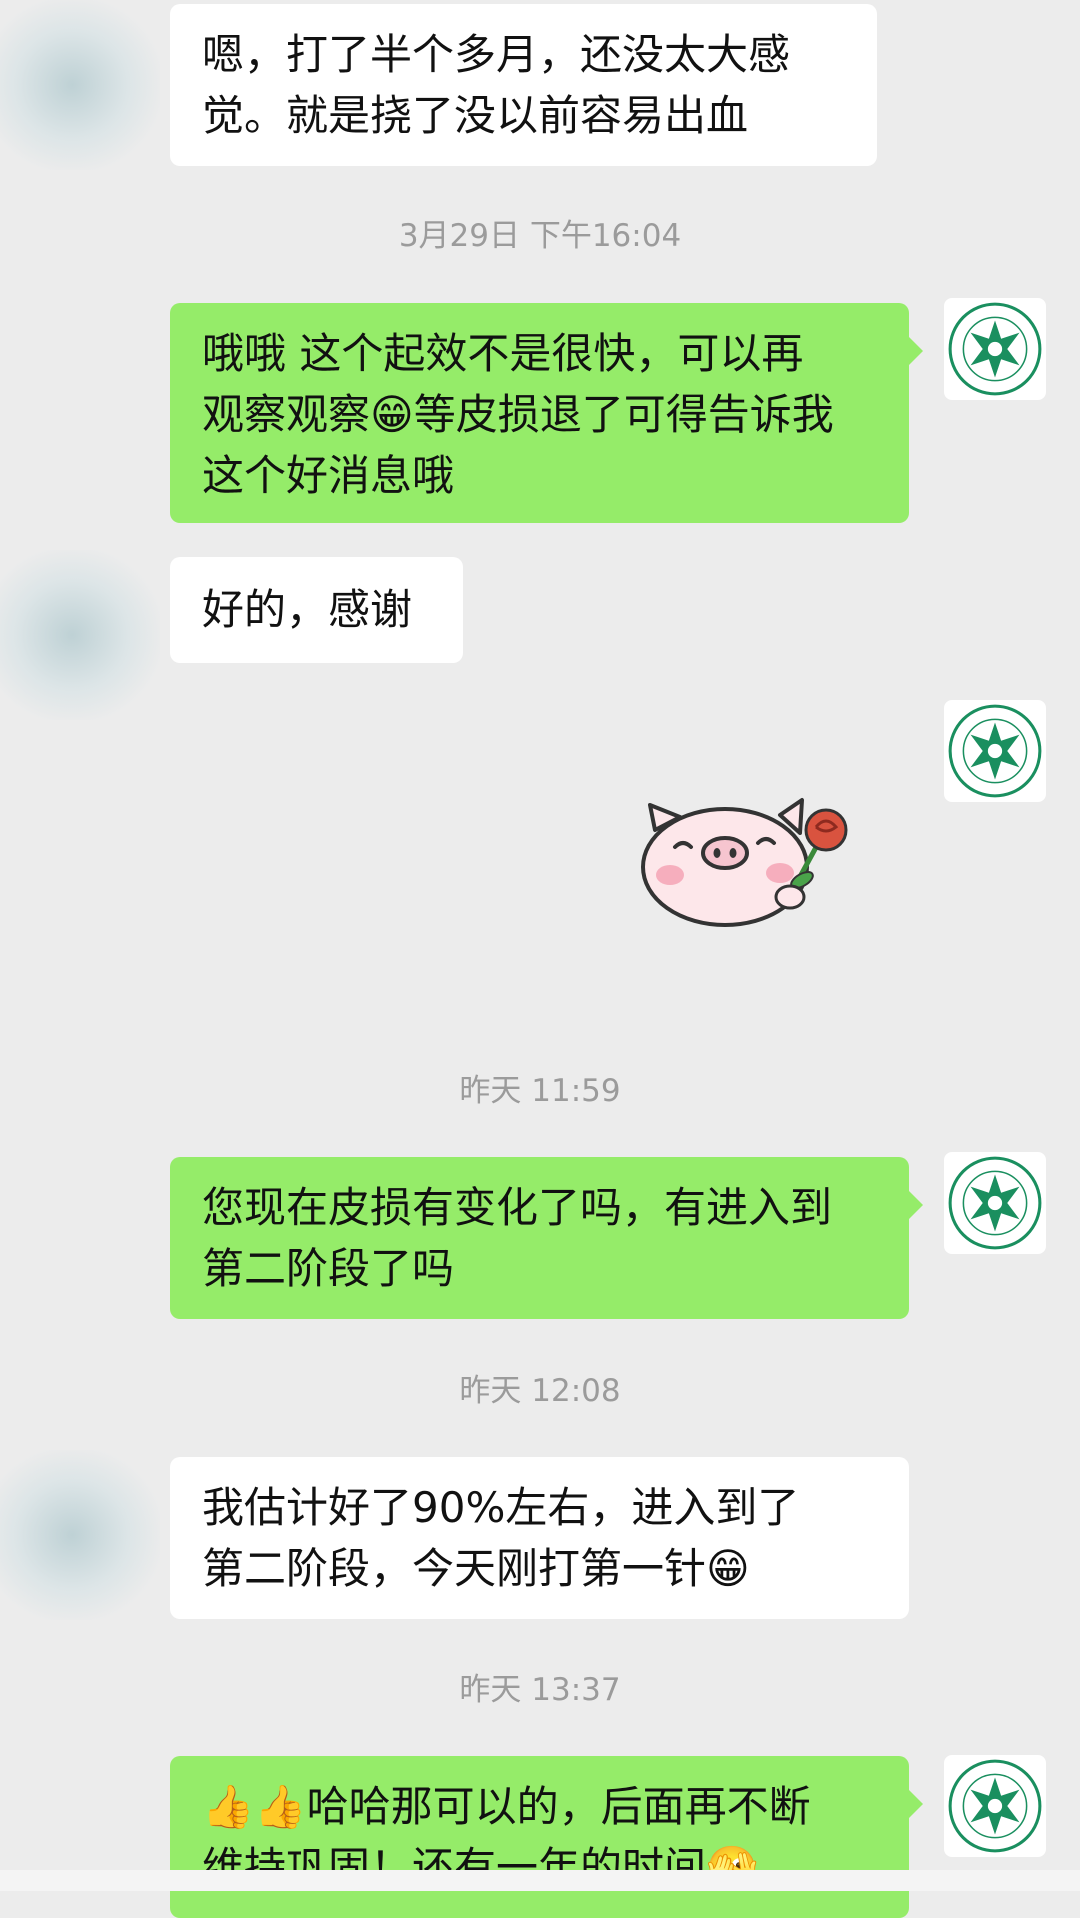 This screenshot has width=1080, height=1918. Describe the element at coordinates (540, 1690) in the screenshot. I see `timestamp: 昨天 13:37` at that location.